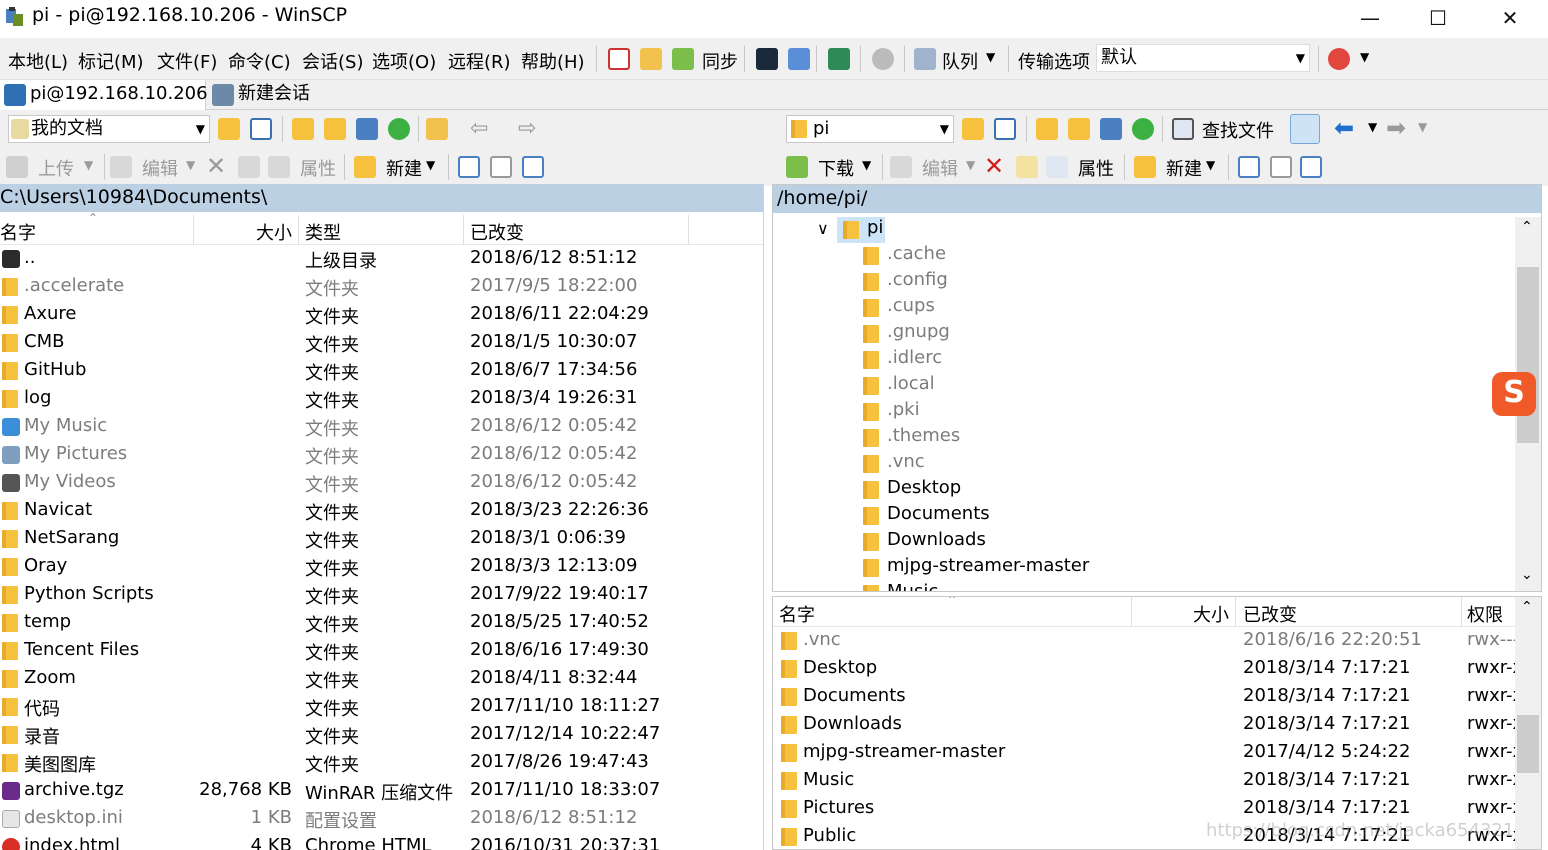 Image resolution: width=1548 pixels, height=850 pixels. Describe the element at coordinates (1145, 697) in the screenshot. I see `table-row: Documents 2018/3/14 7:17:21 rwxr-x` at that location.